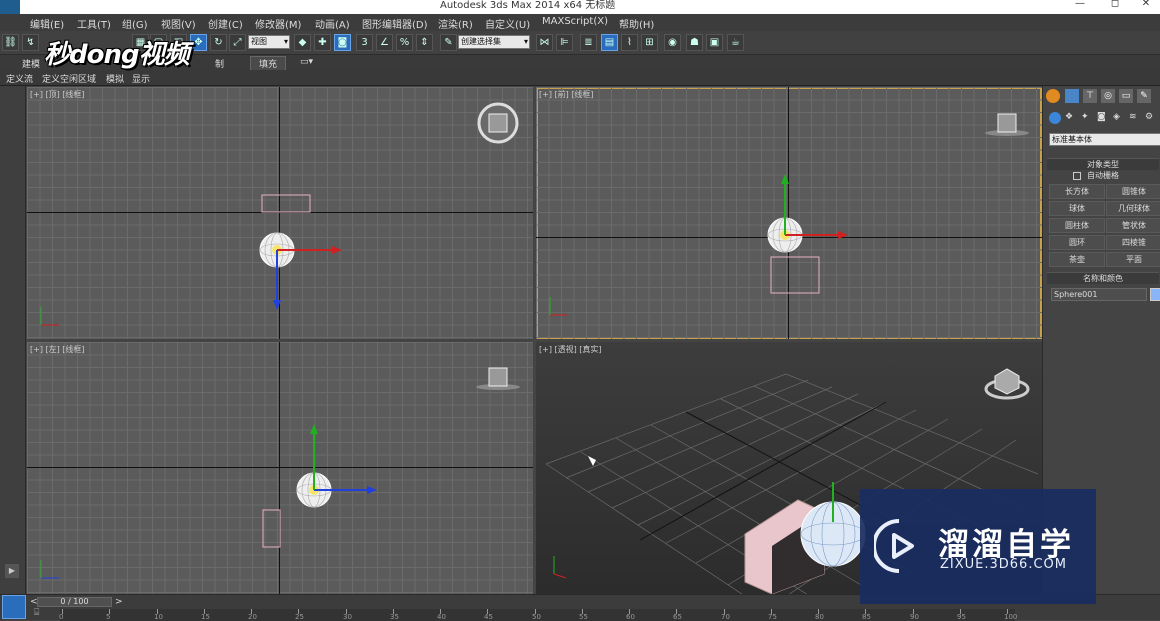 The image size is (1160, 621). What do you see at coordinates (259, 41) in the screenshot?
I see `reference-coordinate-value: 视图` at bounding box center [259, 41].